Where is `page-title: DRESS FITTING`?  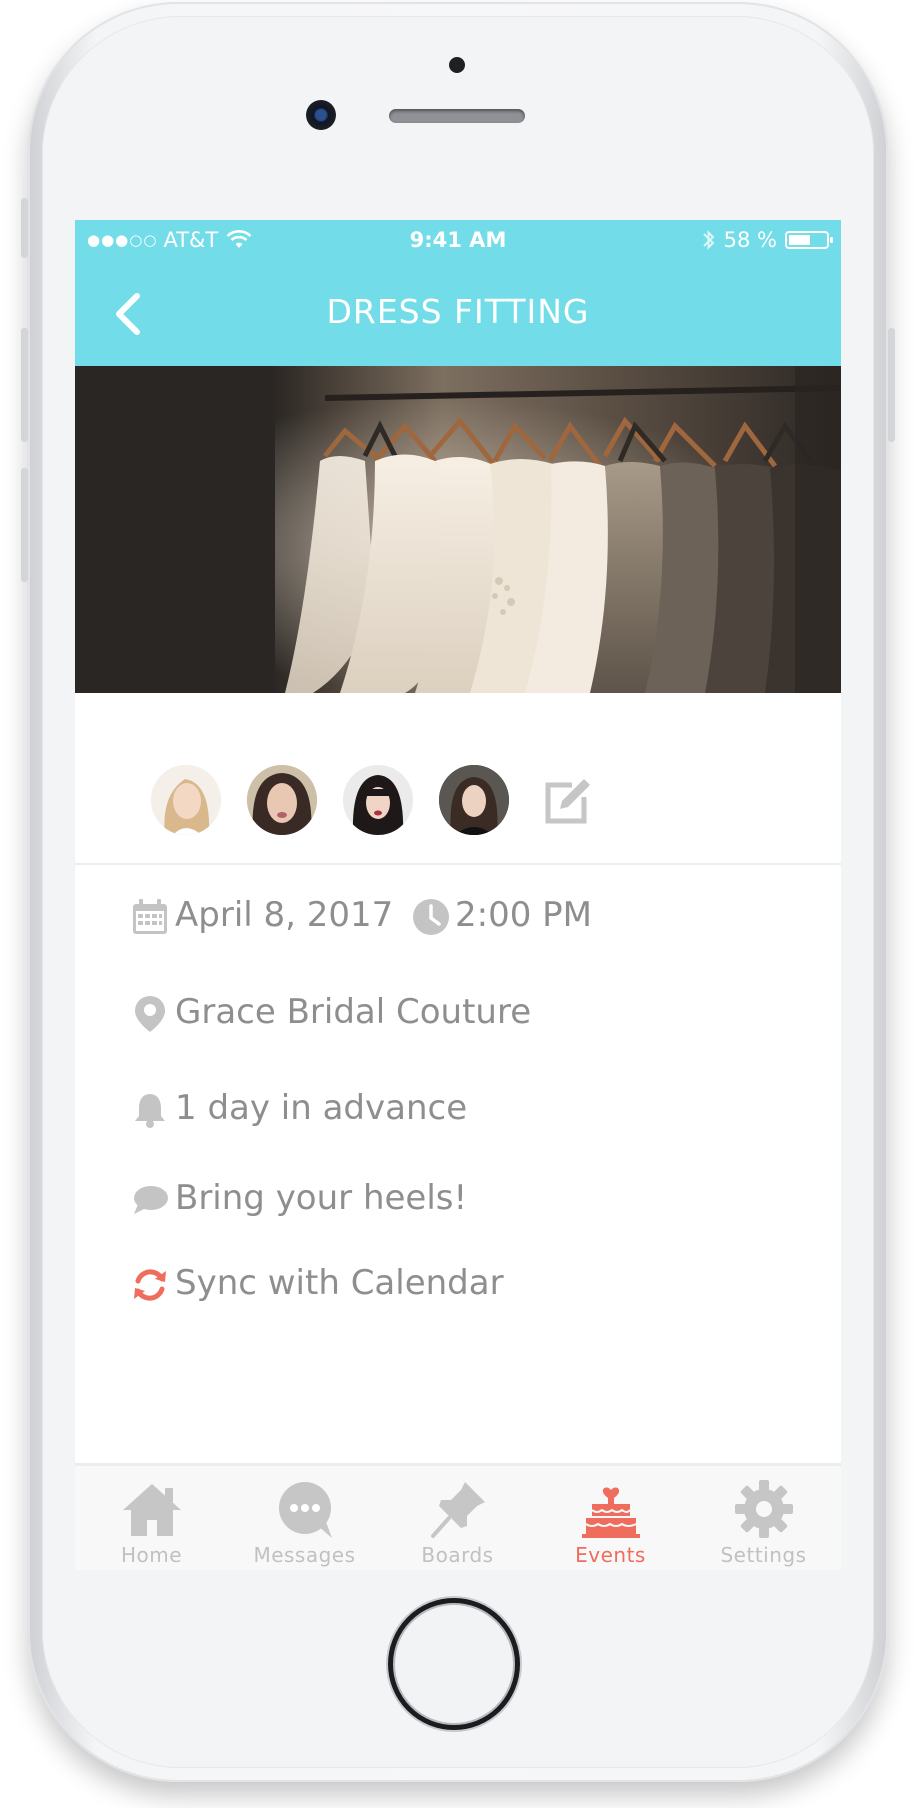 page-title: DRESS FITTING is located at coordinates (458, 311).